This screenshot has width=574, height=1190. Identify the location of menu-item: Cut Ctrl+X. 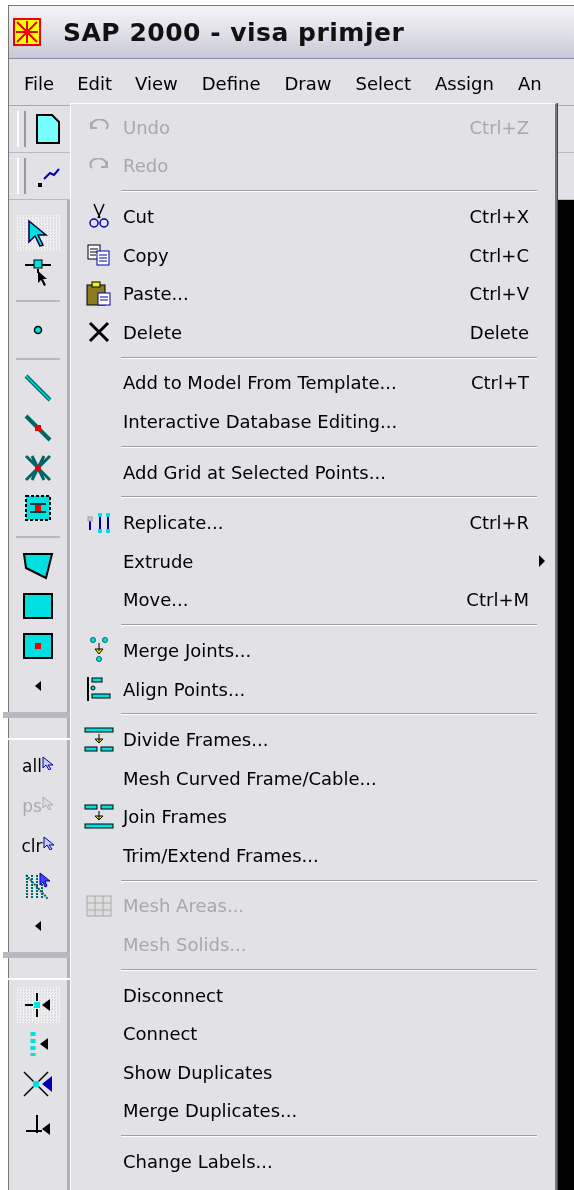
(313, 216).